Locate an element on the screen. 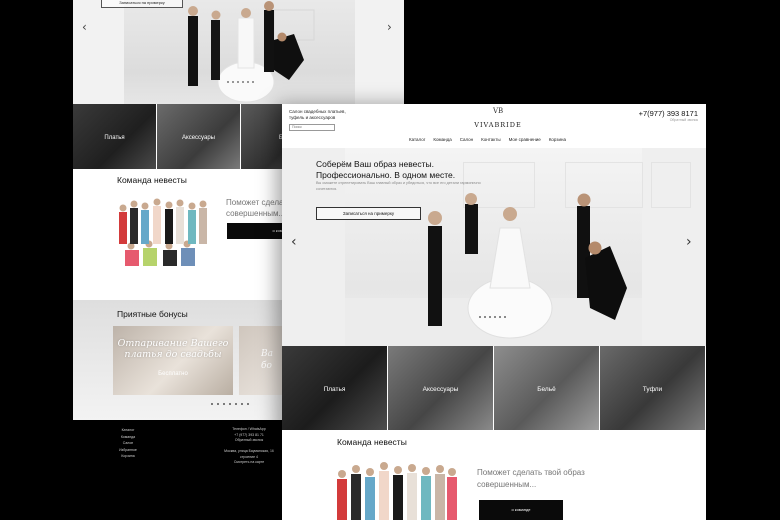  back-category-accessories: Аксессуары is located at coordinates (198, 136).